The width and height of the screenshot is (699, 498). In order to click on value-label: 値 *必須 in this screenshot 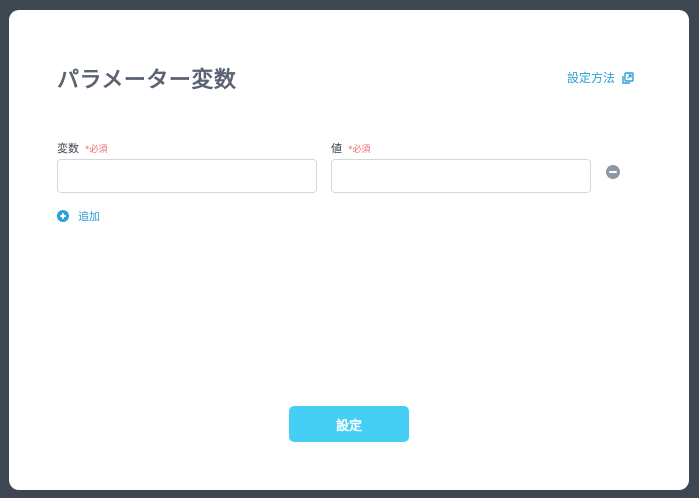, I will do `click(351, 148)`.